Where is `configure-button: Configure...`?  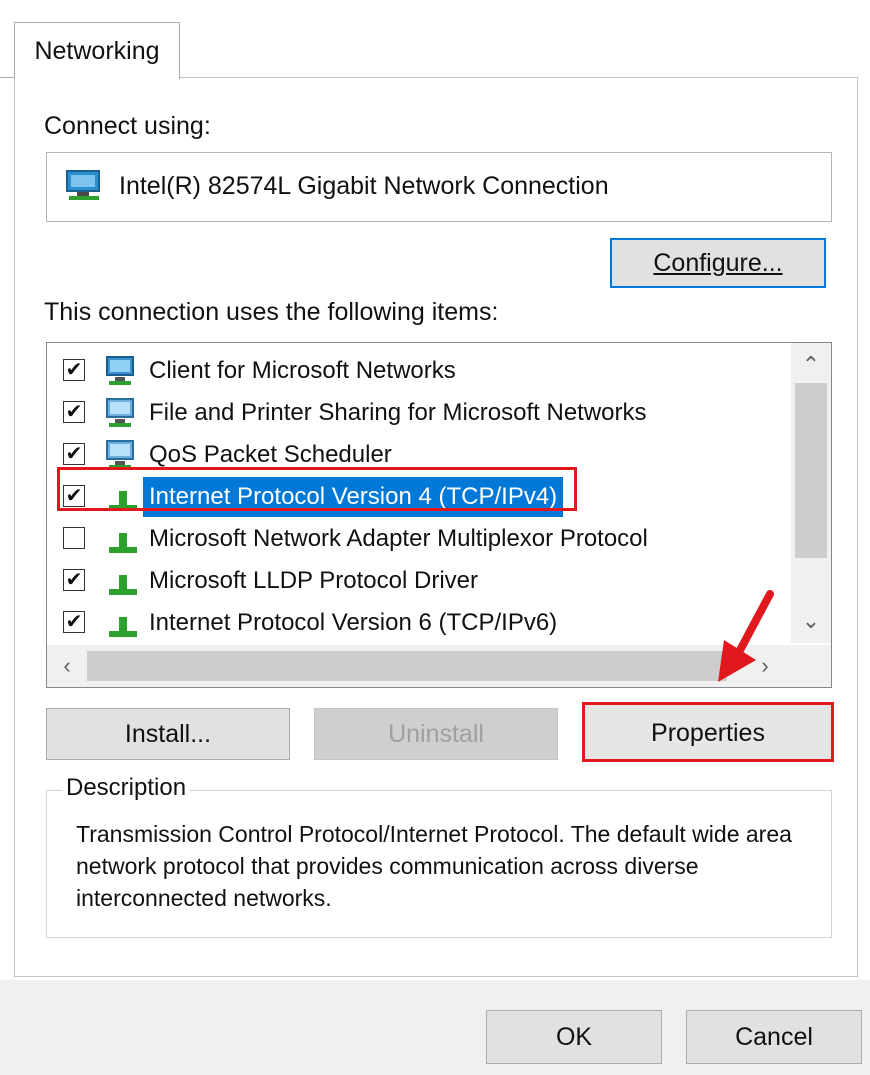 configure-button: Configure... is located at coordinates (718, 263).